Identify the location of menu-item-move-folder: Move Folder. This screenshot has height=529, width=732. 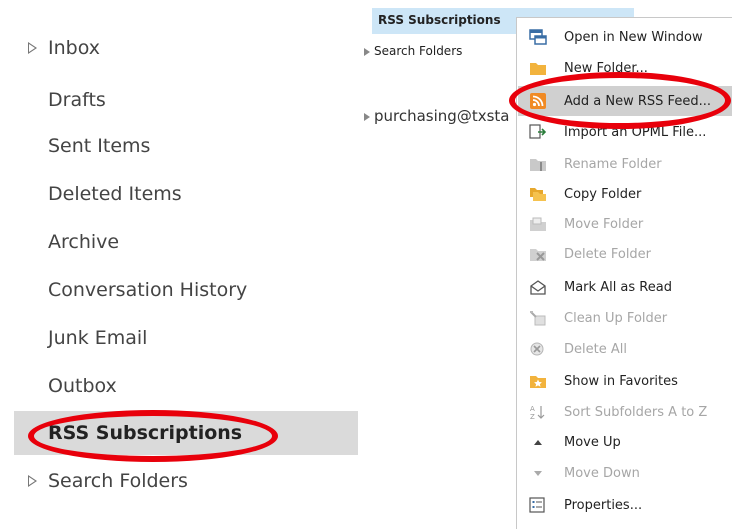
(625, 224).